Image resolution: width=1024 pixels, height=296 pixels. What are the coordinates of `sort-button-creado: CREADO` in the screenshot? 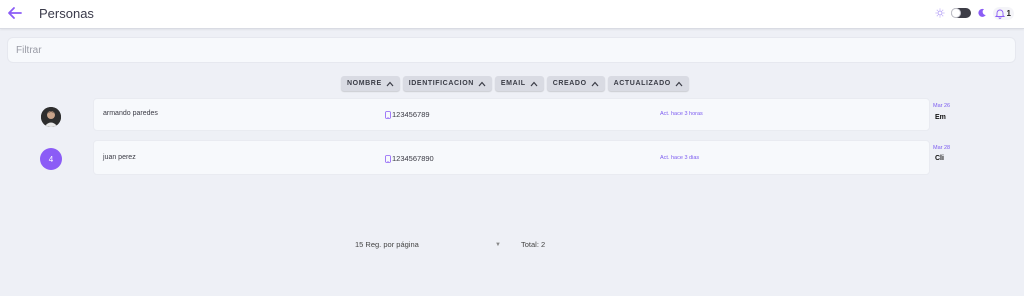 It's located at (575, 83).